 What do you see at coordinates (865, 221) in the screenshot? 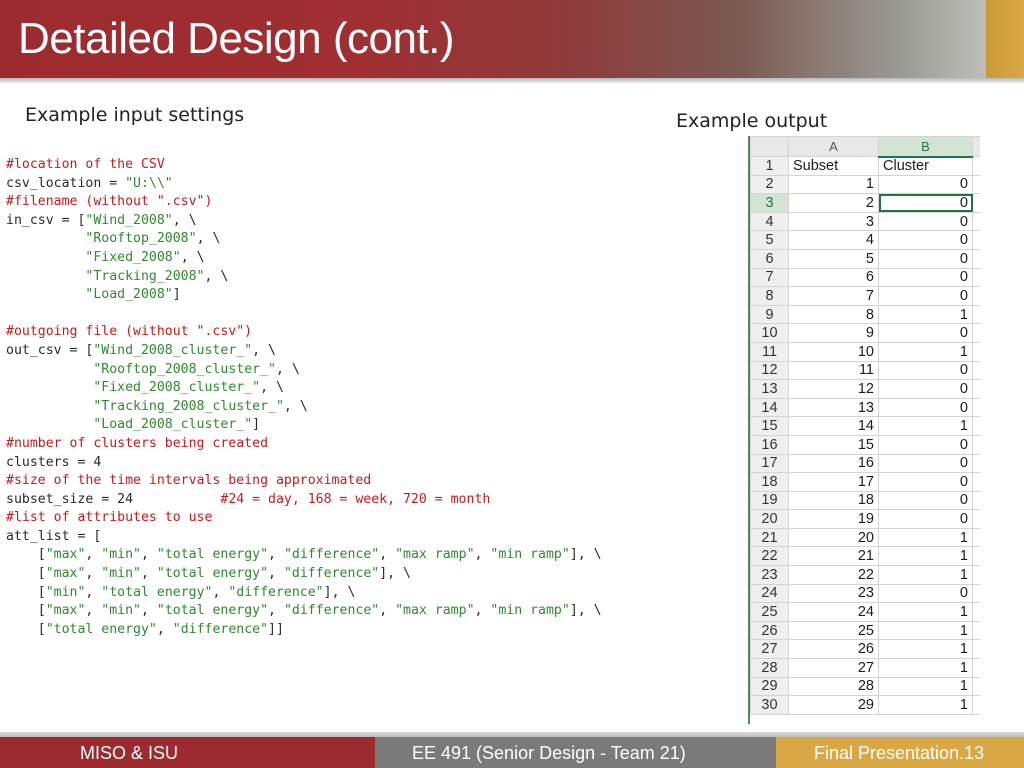
I see `table-row: 430` at bounding box center [865, 221].